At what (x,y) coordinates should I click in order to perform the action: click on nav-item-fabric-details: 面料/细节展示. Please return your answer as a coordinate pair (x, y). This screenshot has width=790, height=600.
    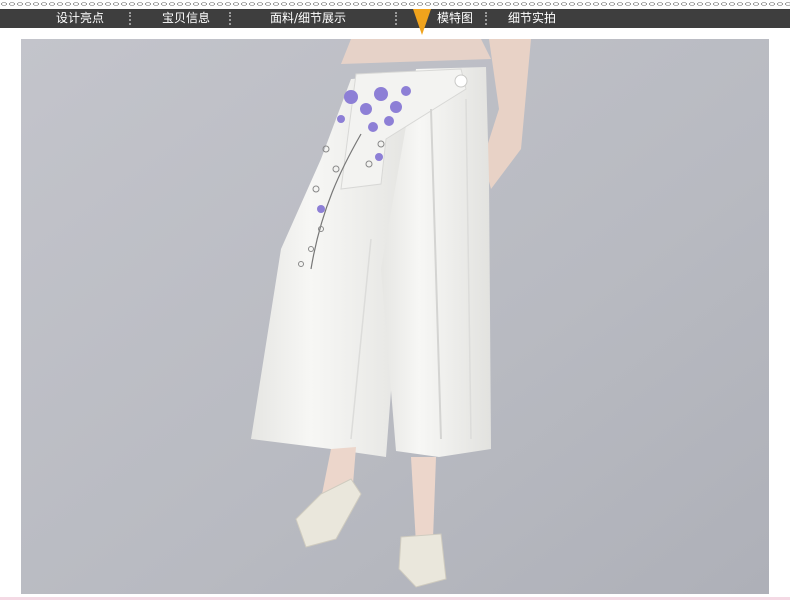
    Looking at the image, I should click on (308, 18).